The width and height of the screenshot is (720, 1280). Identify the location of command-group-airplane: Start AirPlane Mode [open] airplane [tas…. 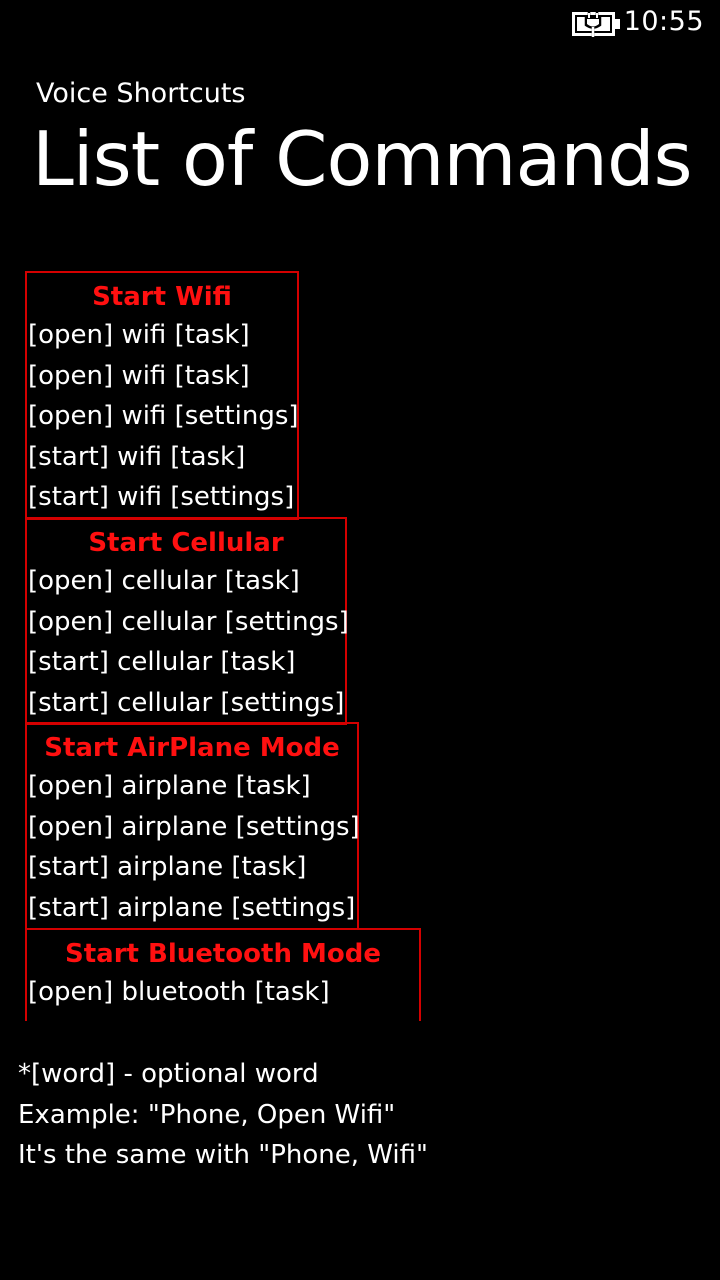
(192, 826).